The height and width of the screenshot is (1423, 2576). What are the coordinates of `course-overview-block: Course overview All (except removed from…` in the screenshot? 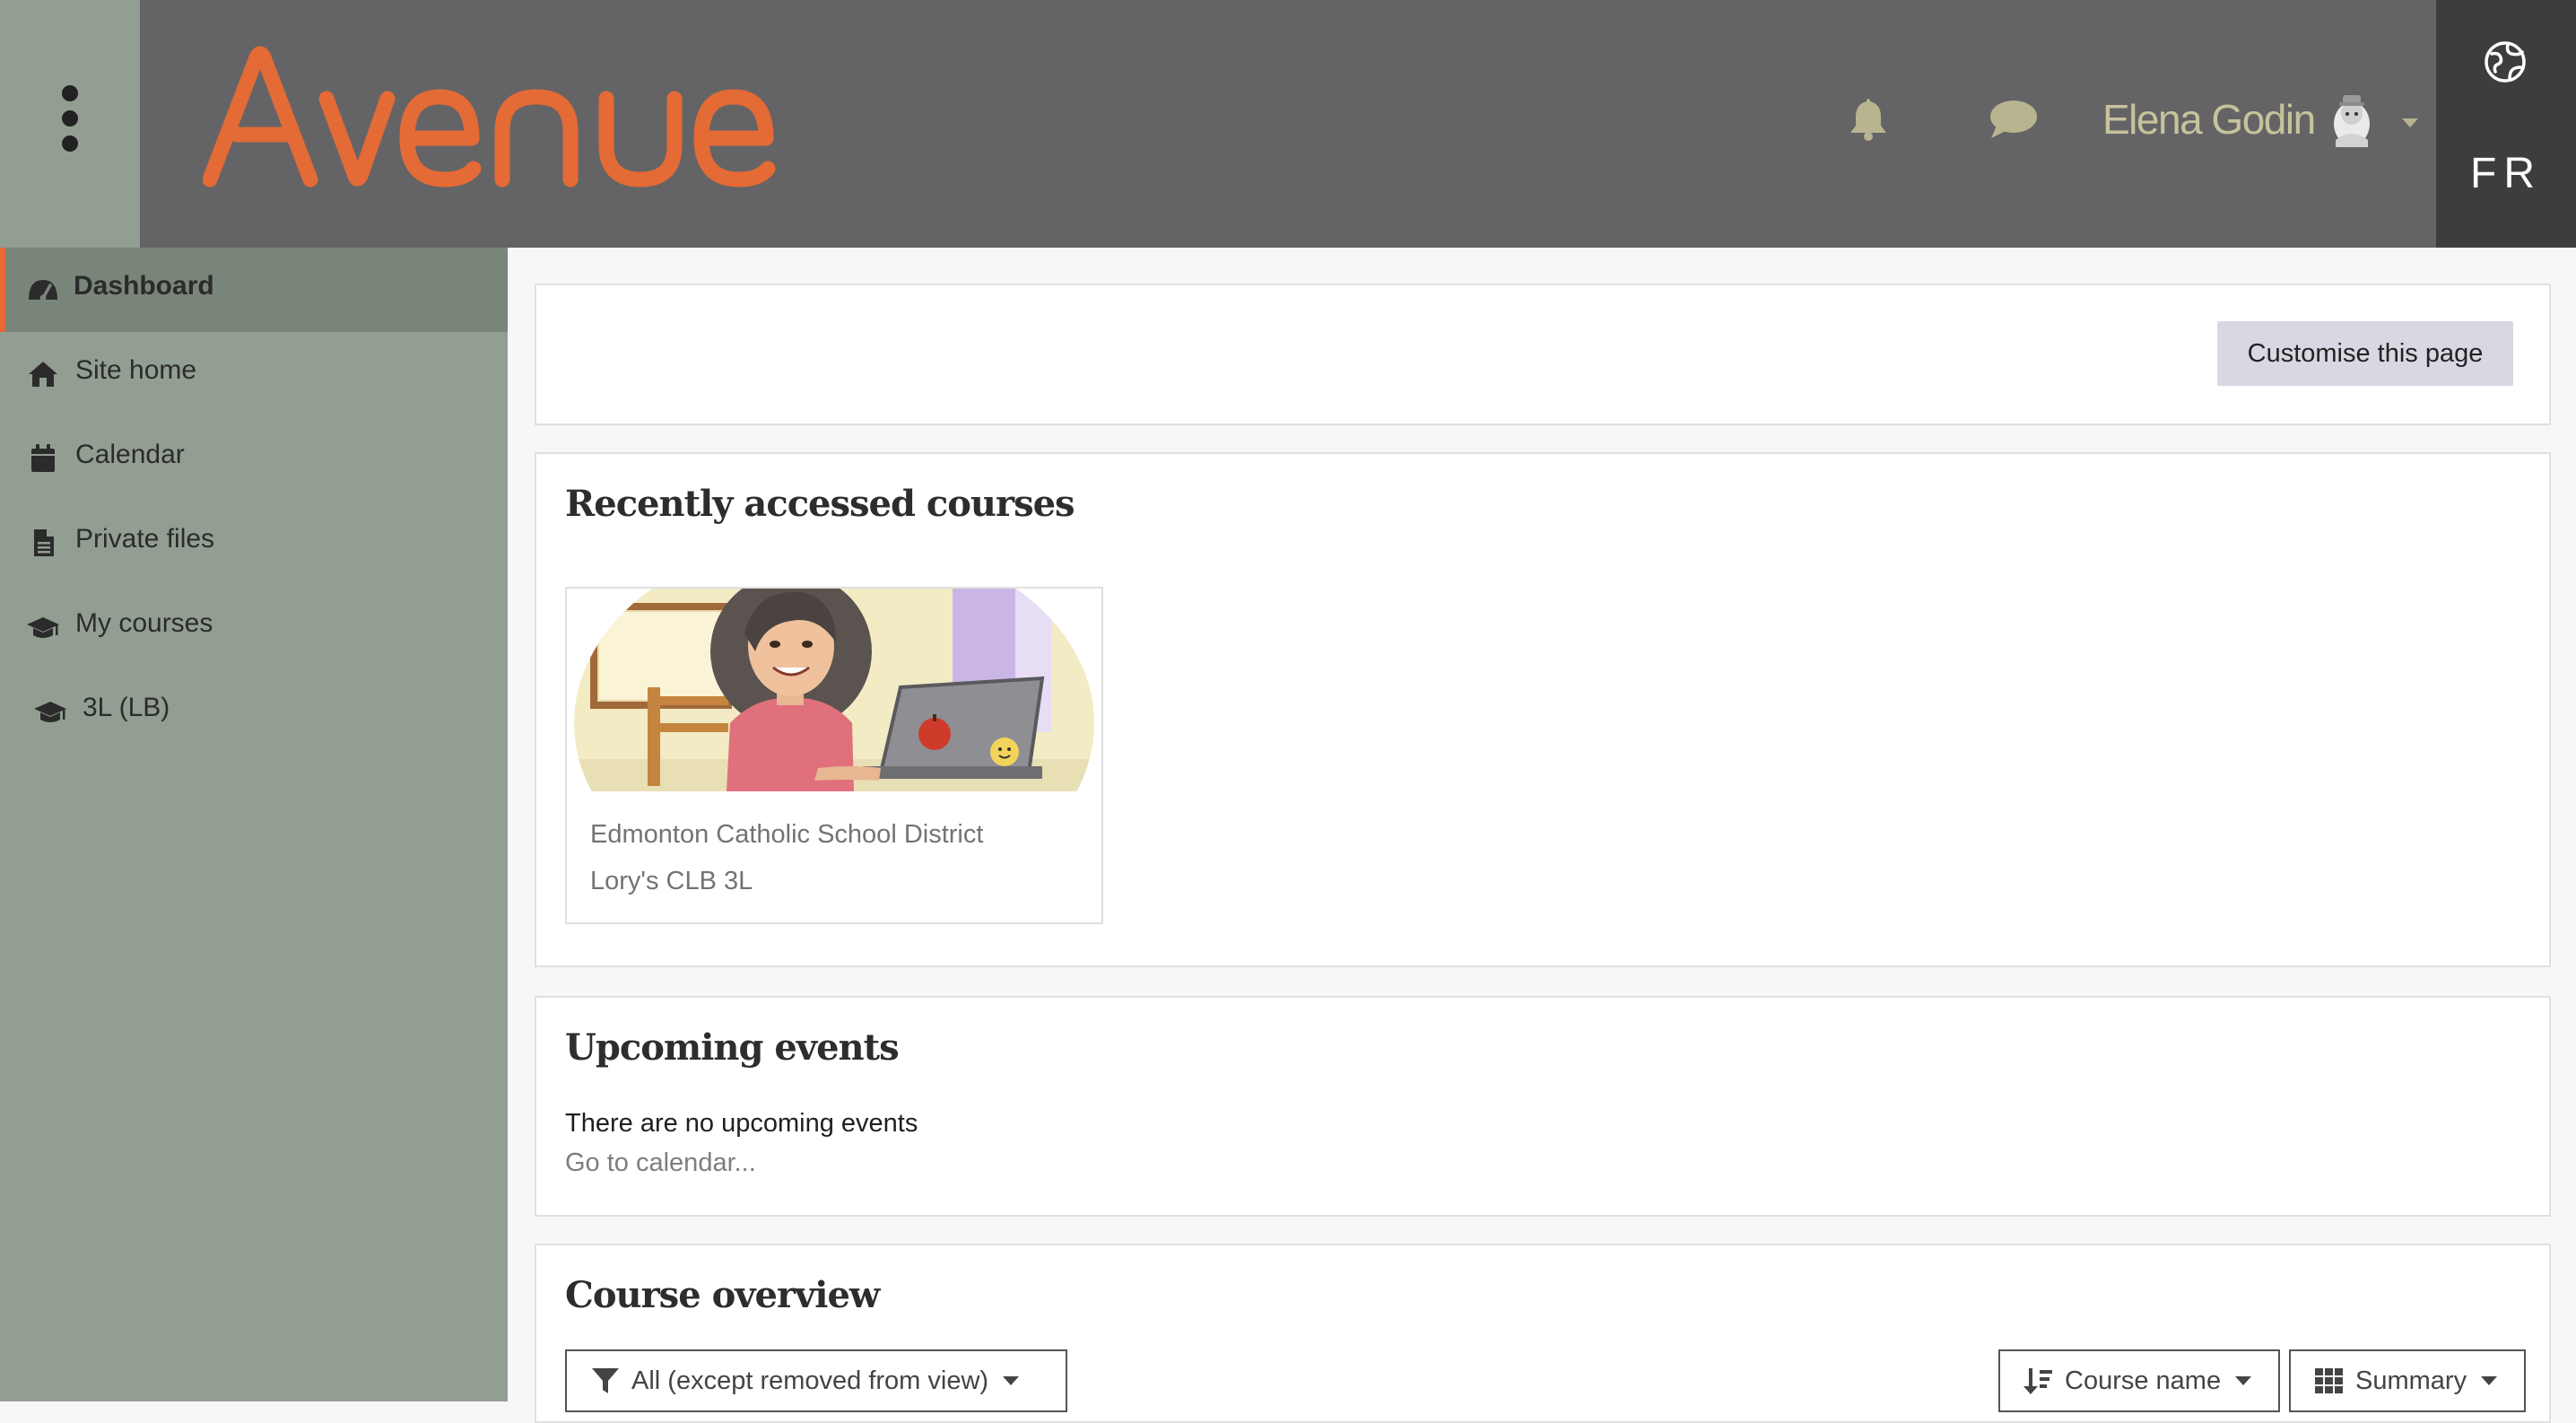 It's located at (1543, 1333).